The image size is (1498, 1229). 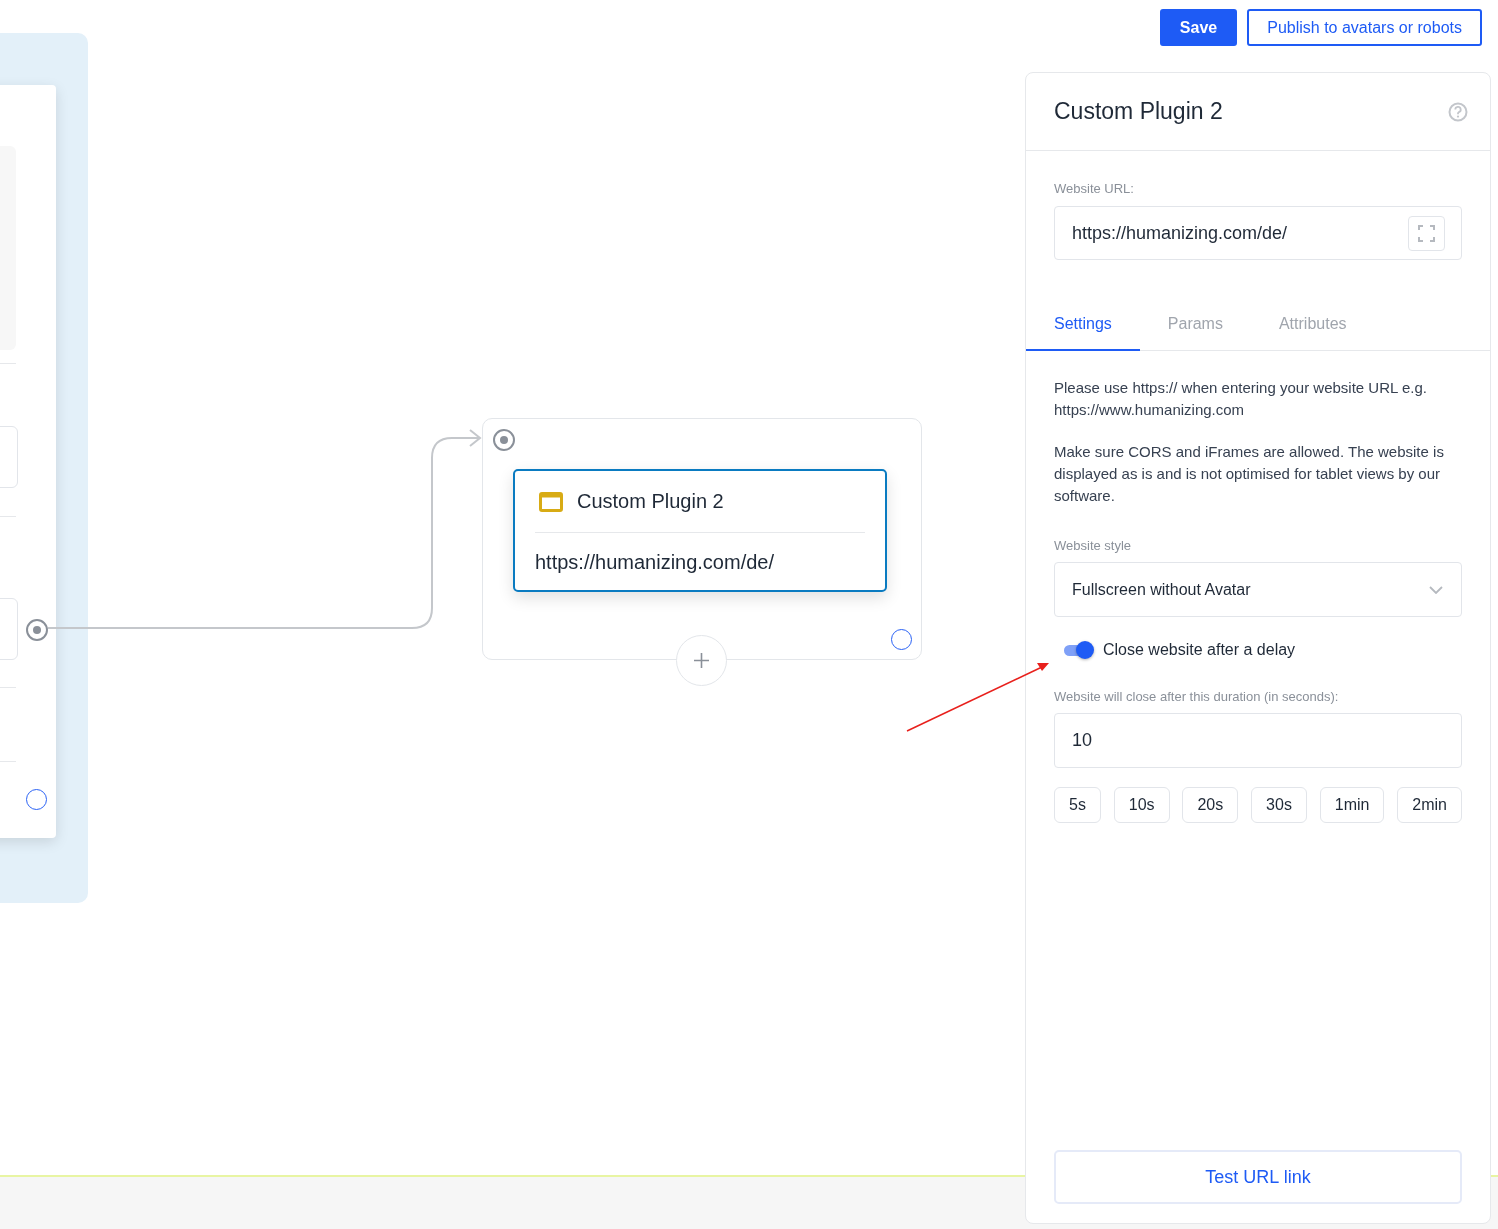 What do you see at coordinates (1094, 188) in the screenshot?
I see `field-label: Website URL:` at bounding box center [1094, 188].